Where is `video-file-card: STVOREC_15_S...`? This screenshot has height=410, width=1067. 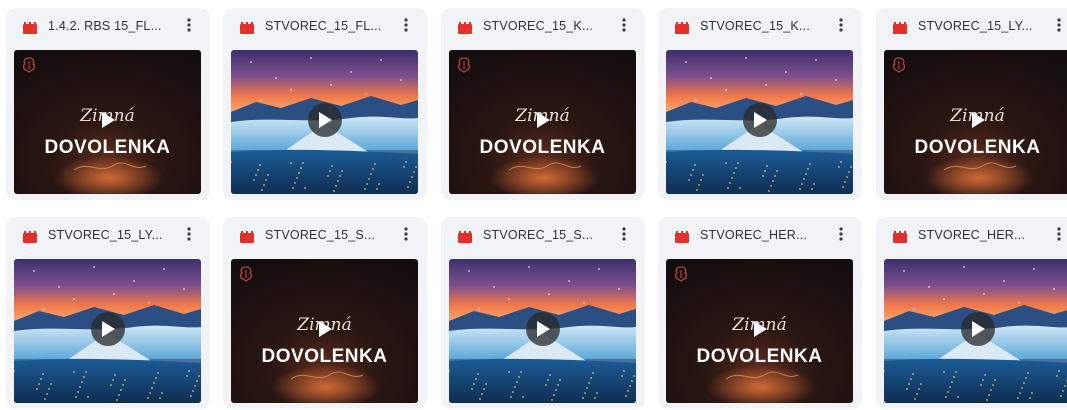
video-file-card: STVOREC_15_S... is located at coordinates (543, 313).